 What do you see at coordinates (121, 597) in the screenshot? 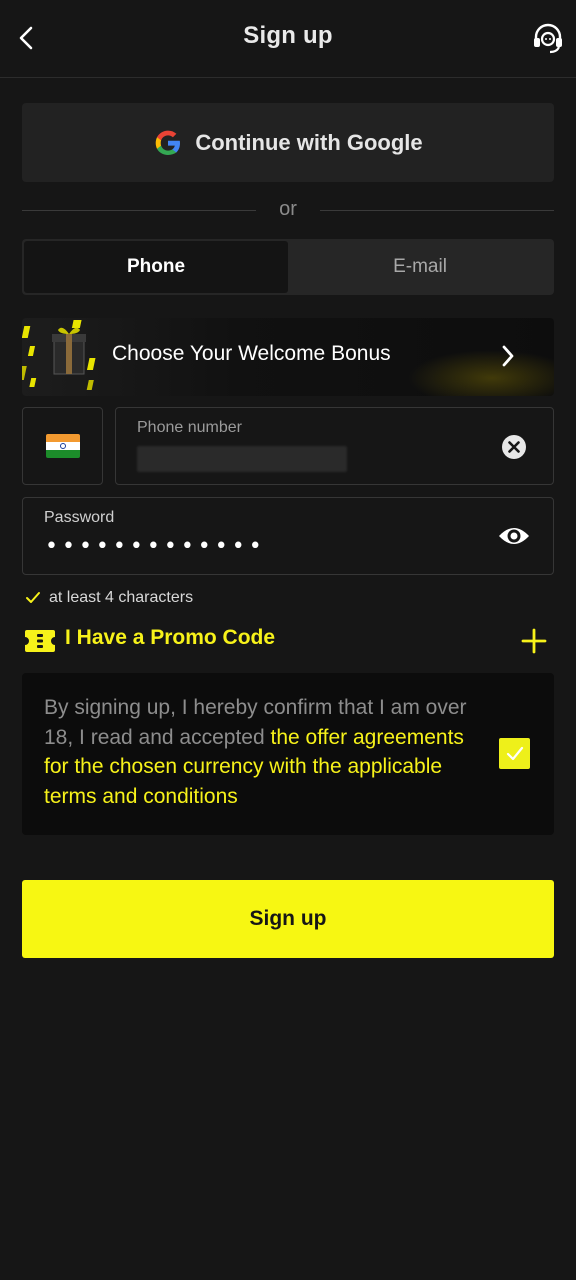
I see `password-hint-text: at least 4 characters` at bounding box center [121, 597].